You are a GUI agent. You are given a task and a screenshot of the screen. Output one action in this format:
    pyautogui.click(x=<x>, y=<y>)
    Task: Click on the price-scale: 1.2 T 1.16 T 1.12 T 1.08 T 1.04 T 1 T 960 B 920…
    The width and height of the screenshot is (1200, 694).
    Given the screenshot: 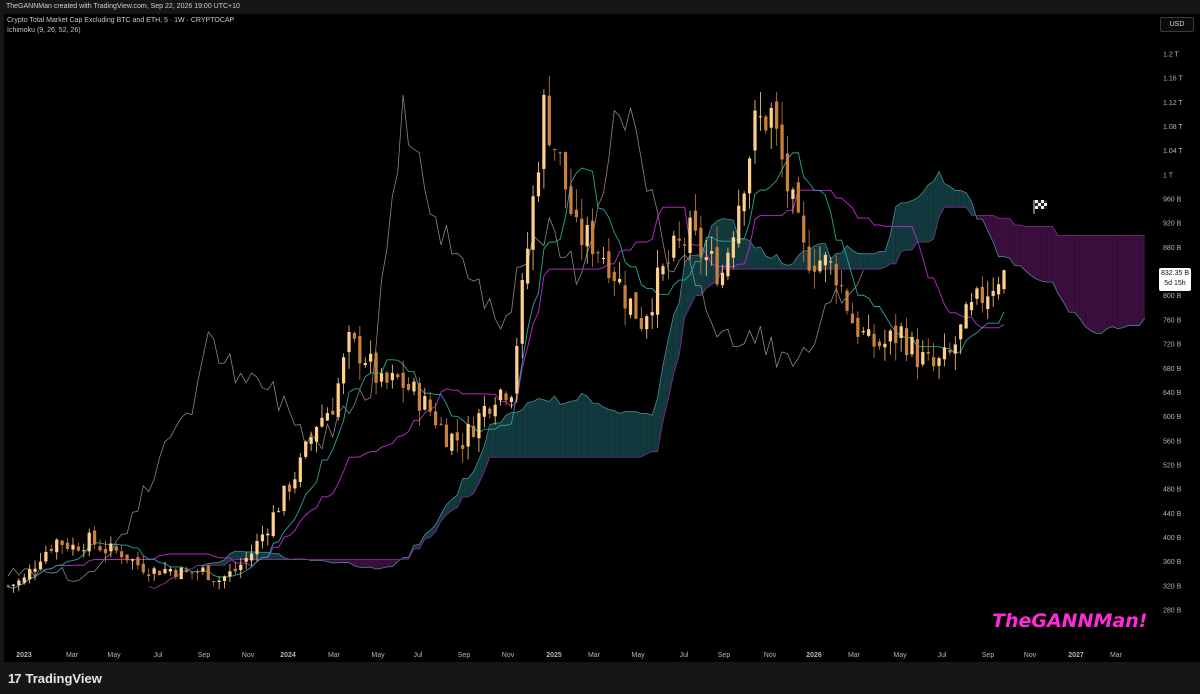 What is the action you would take?
    pyautogui.click(x=1178, y=338)
    